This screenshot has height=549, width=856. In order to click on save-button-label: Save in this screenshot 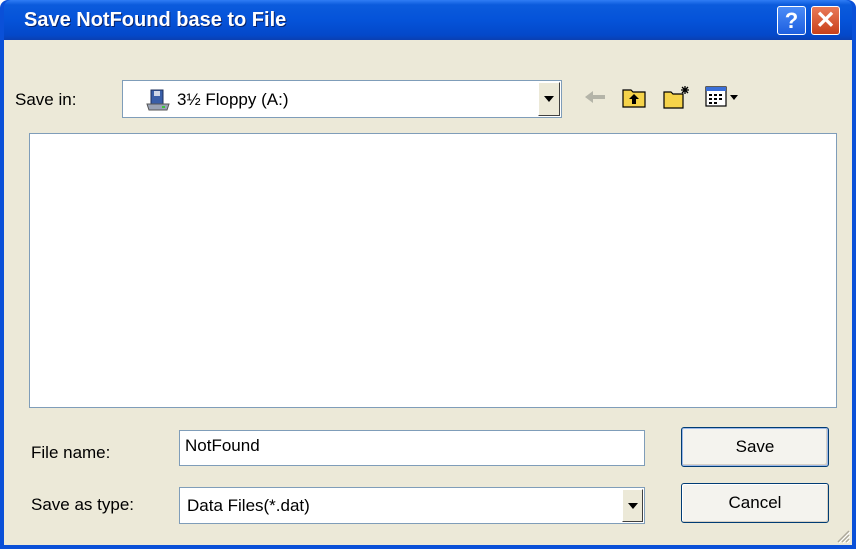, I will do `click(755, 446)`.